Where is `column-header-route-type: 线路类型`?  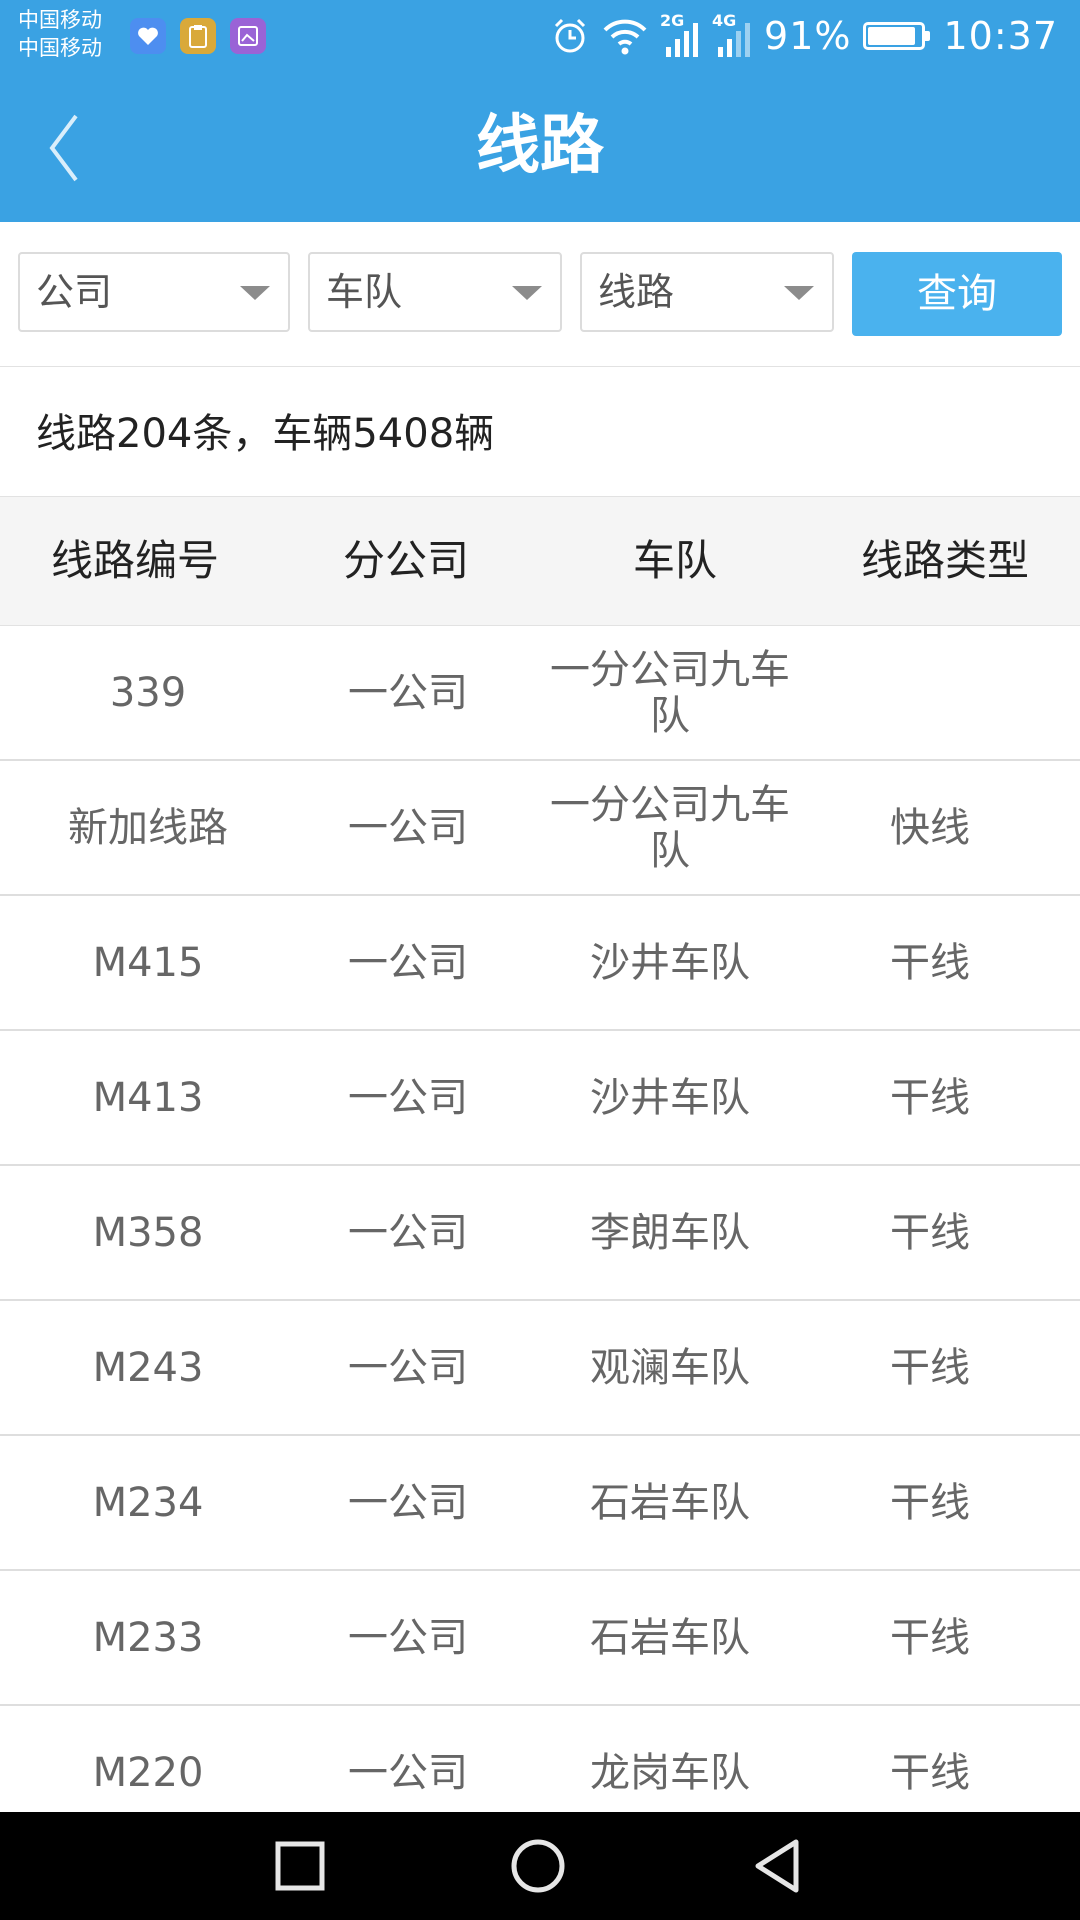
column-header-route-type: 线路类型 is located at coordinates (944, 560).